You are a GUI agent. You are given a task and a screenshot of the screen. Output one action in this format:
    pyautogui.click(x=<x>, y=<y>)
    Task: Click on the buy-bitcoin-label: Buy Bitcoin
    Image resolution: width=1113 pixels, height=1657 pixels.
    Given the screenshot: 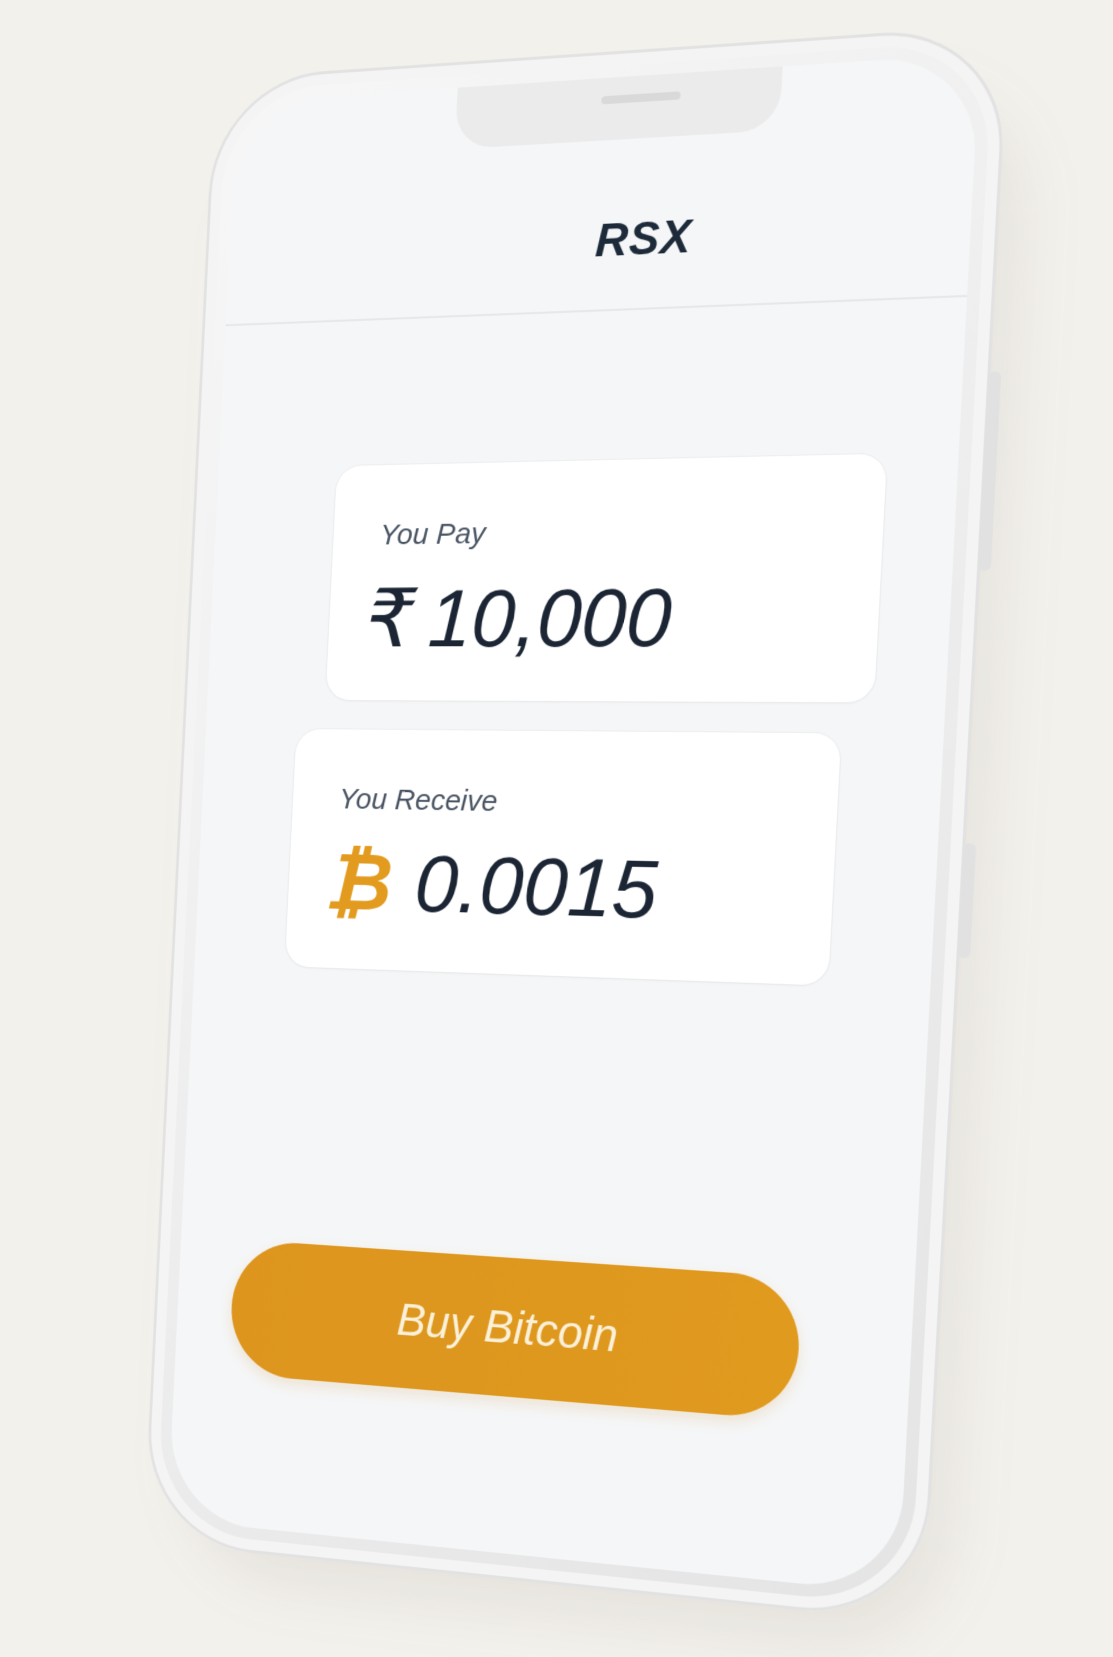 What is the action you would take?
    pyautogui.click(x=515, y=1330)
    